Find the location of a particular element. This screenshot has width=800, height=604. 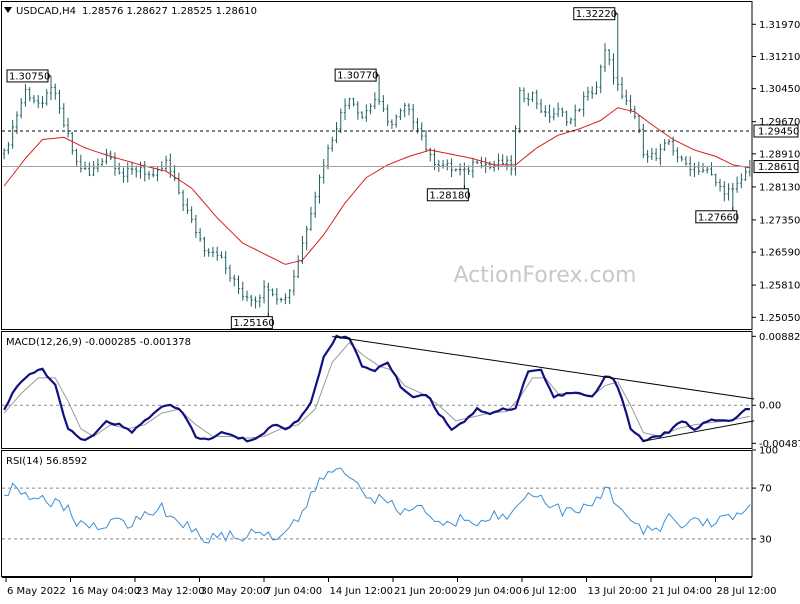

price-axis-label: 1.28130 is located at coordinates (779, 187).